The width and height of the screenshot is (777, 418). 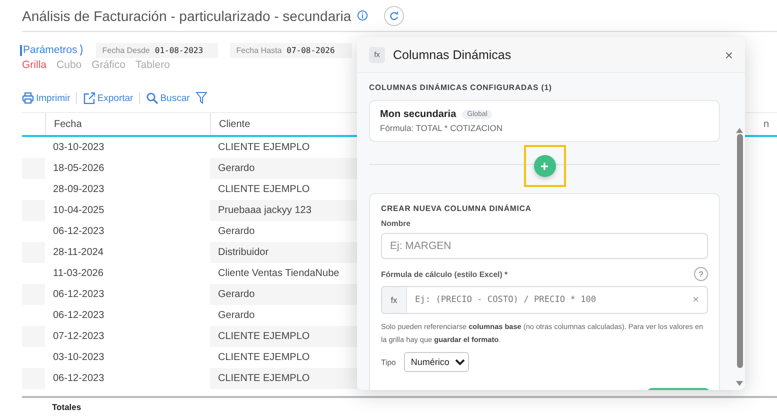 What do you see at coordinates (79, 190) in the screenshot?
I see `table-cell-text: 28-09-2023` at bounding box center [79, 190].